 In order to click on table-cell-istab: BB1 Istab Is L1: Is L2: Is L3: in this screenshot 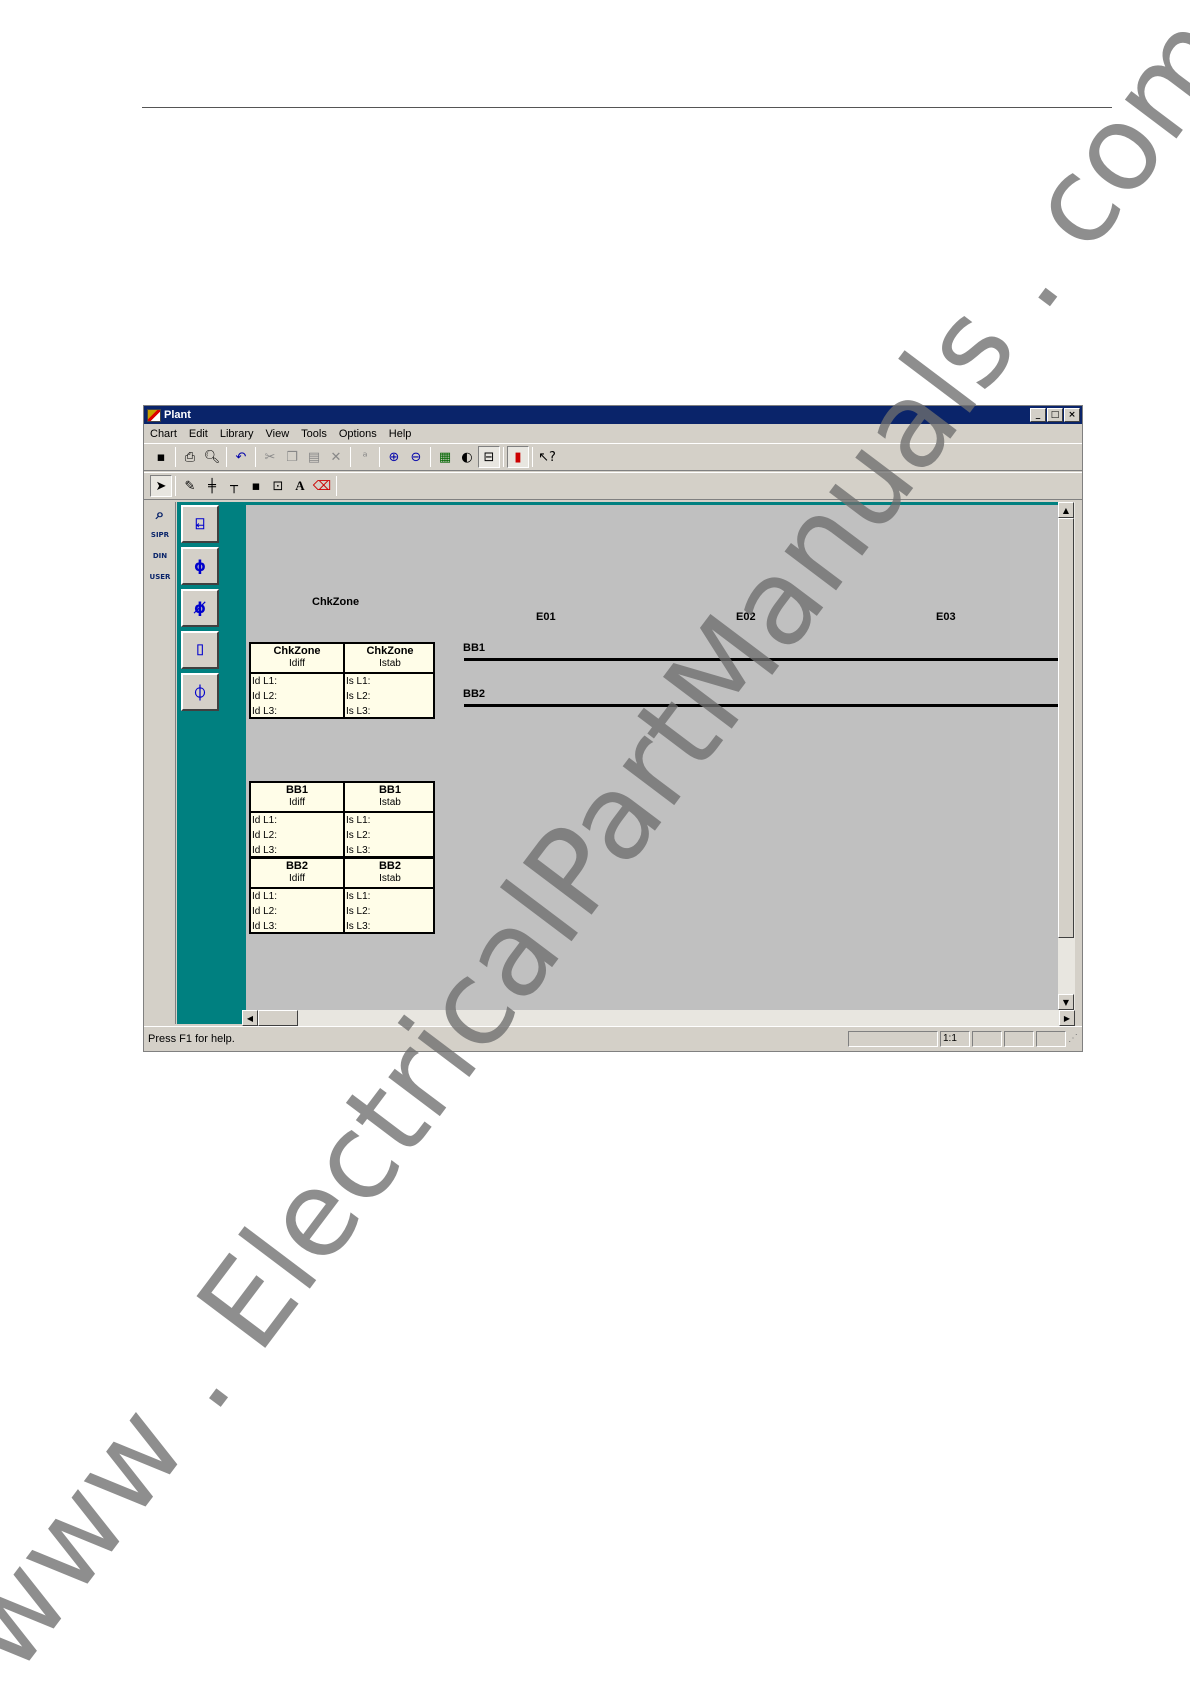, I will do `click(389, 819)`.